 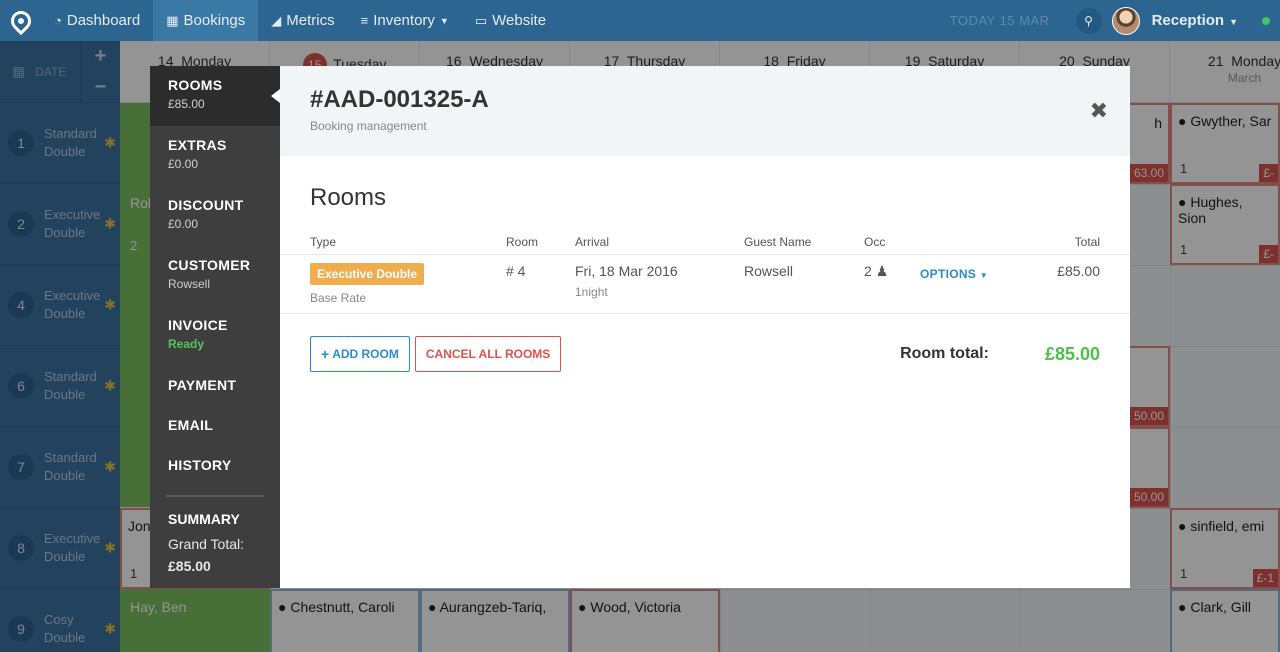 I want to click on active-pointer-icon, so click(x=275, y=96).